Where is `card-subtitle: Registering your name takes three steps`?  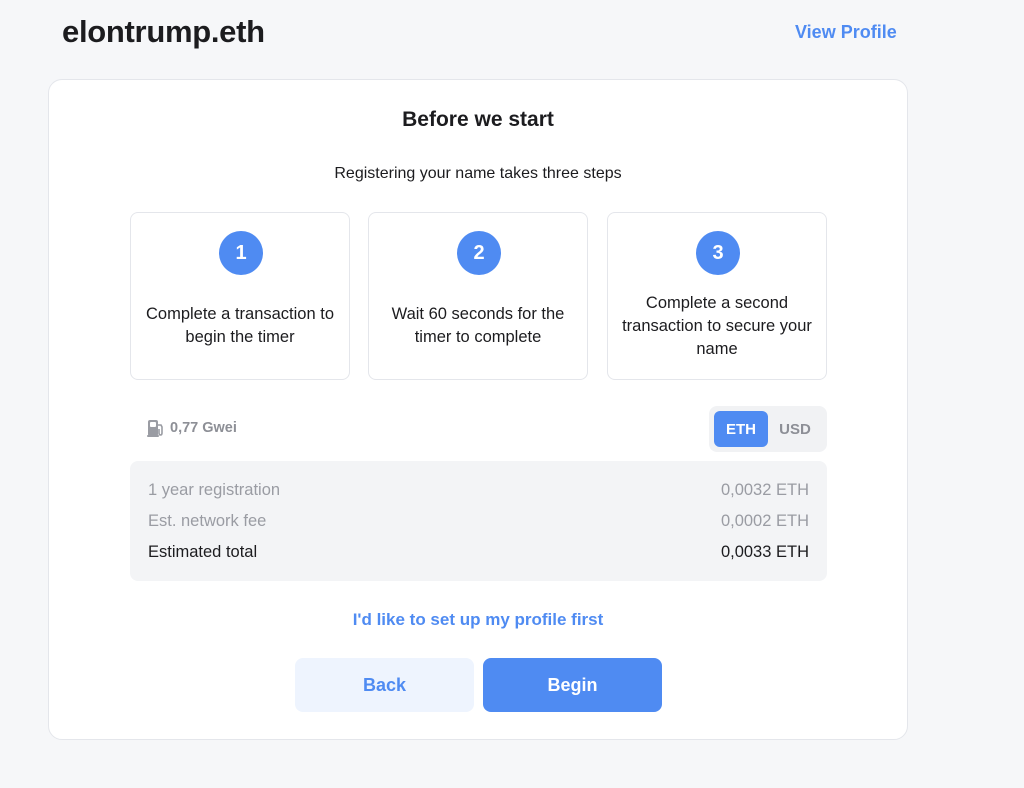
card-subtitle: Registering your name takes three steps is located at coordinates (478, 173).